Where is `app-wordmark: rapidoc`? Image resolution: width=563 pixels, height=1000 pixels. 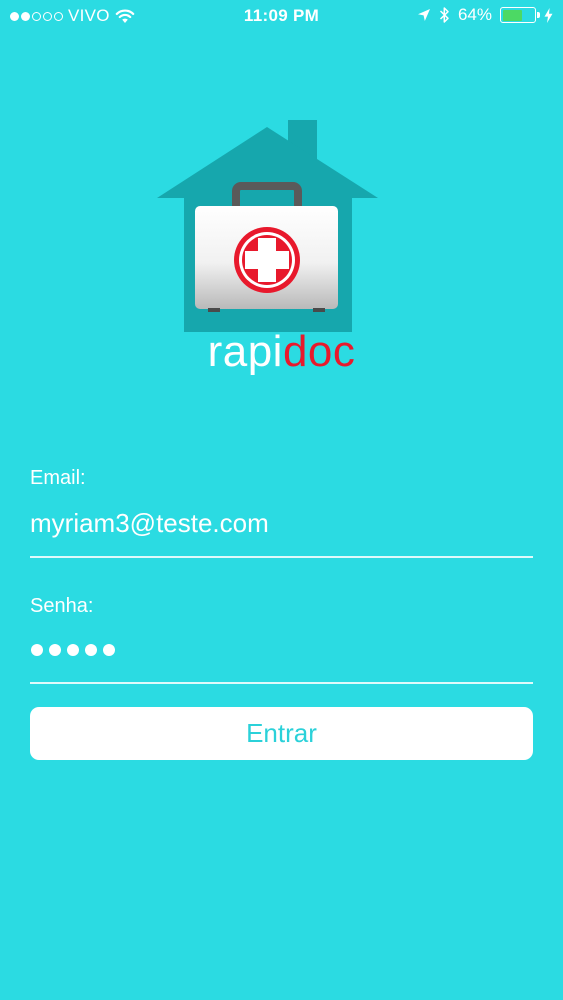 app-wordmark: rapidoc is located at coordinates (281, 352).